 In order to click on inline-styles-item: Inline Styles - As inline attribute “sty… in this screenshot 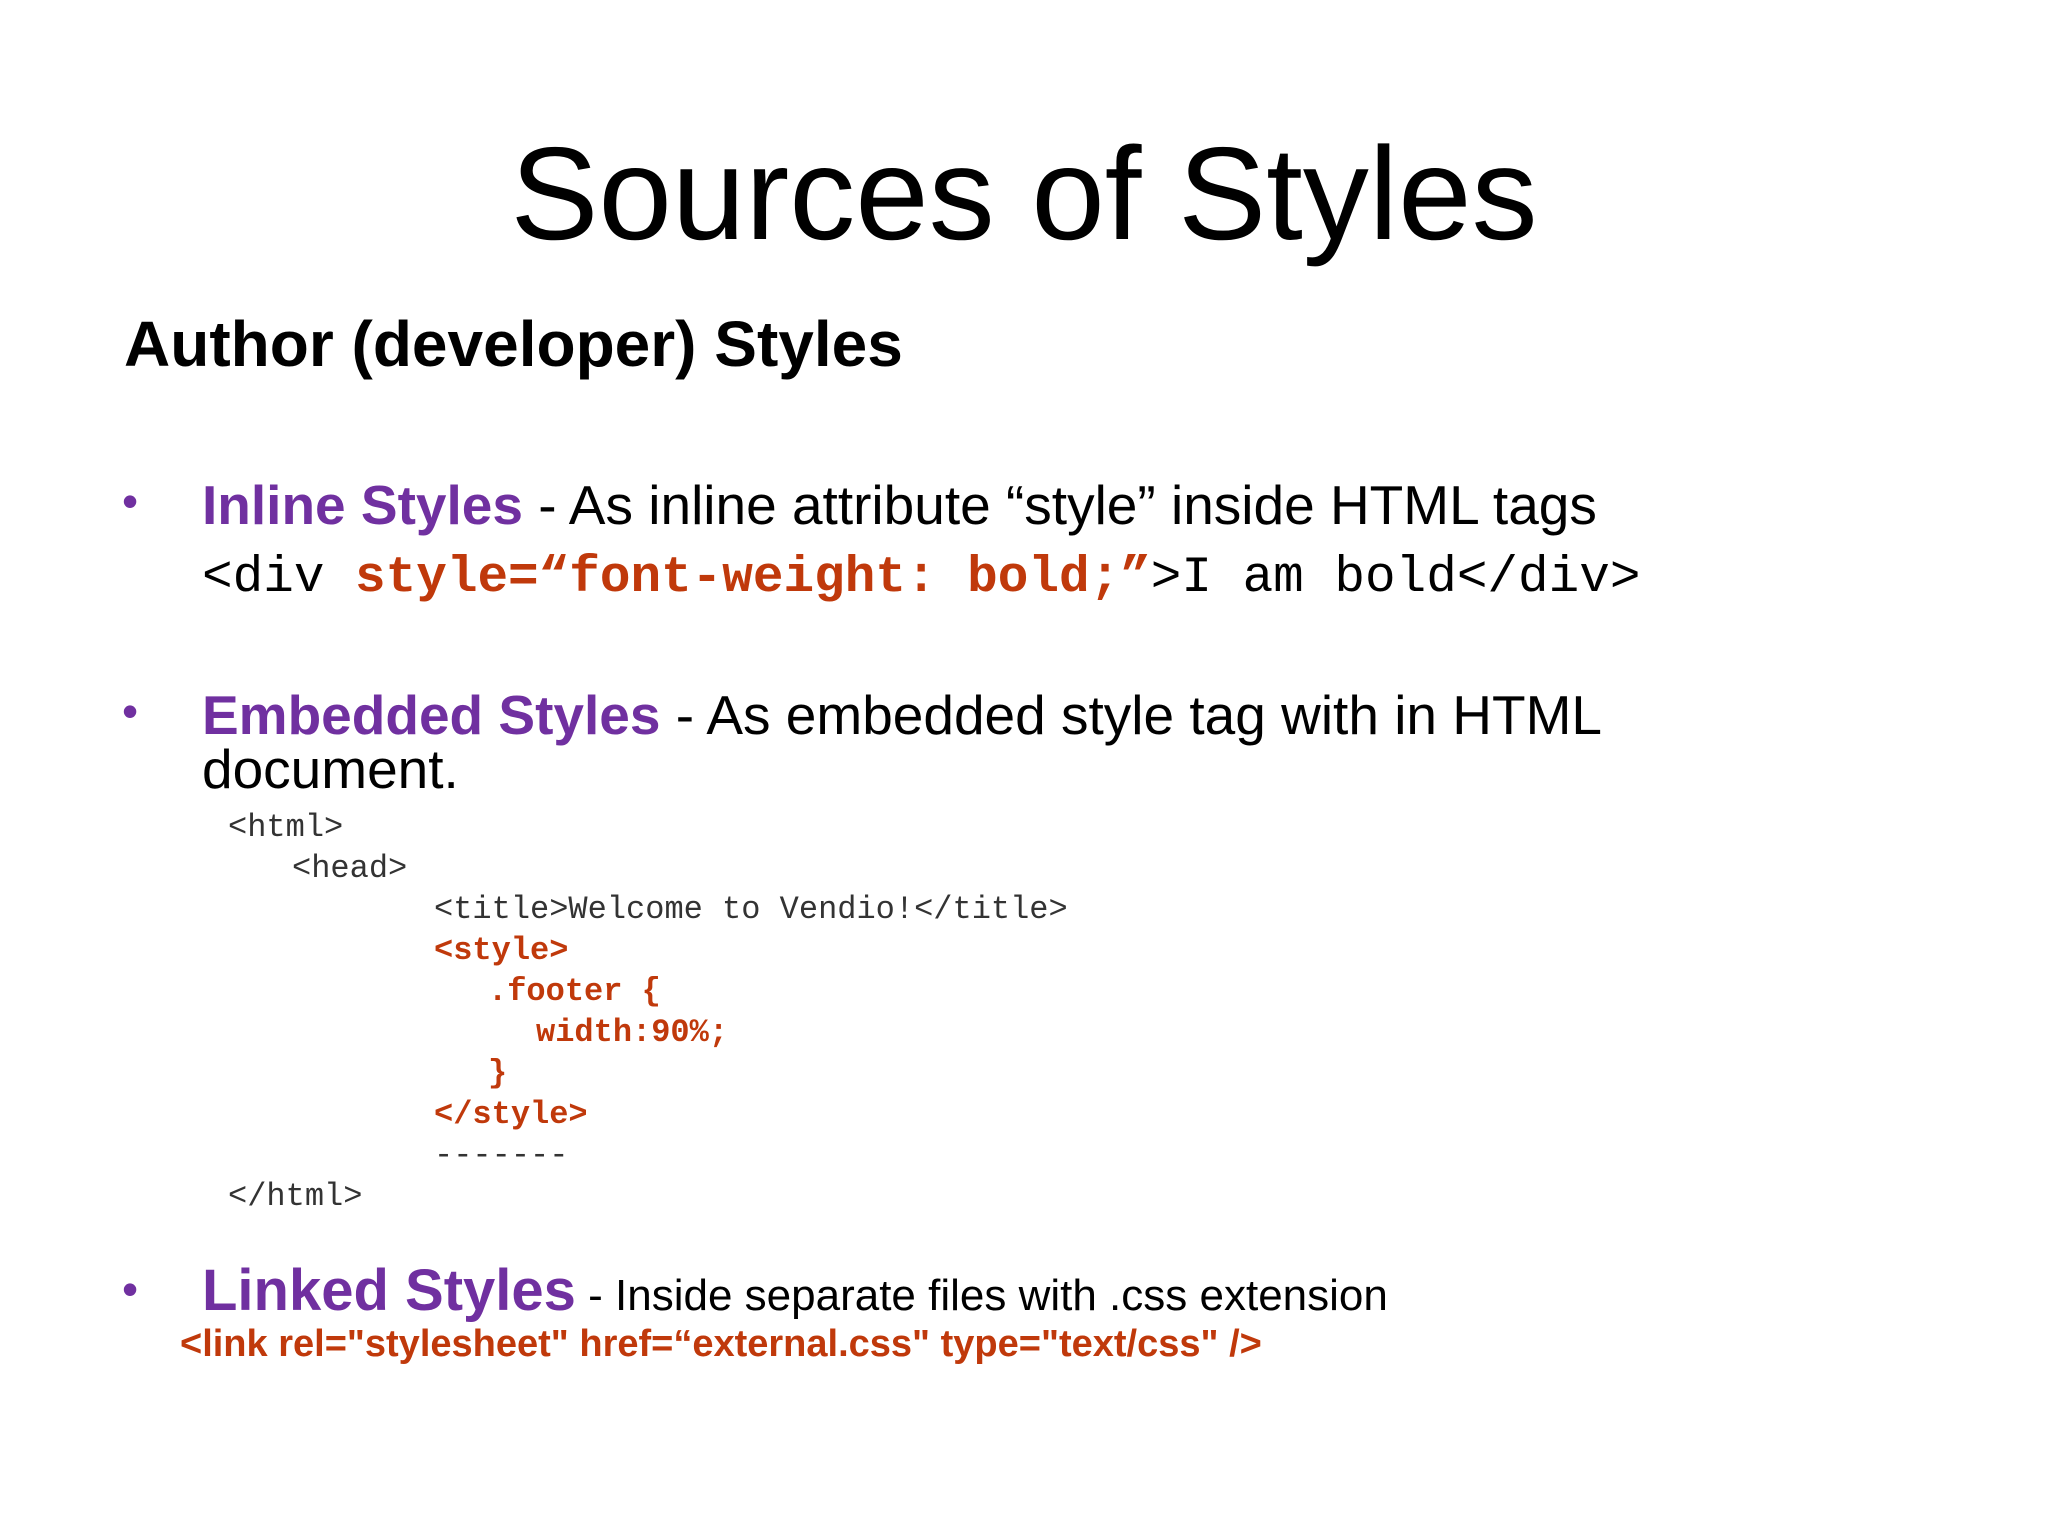, I will do `click(899, 505)`.